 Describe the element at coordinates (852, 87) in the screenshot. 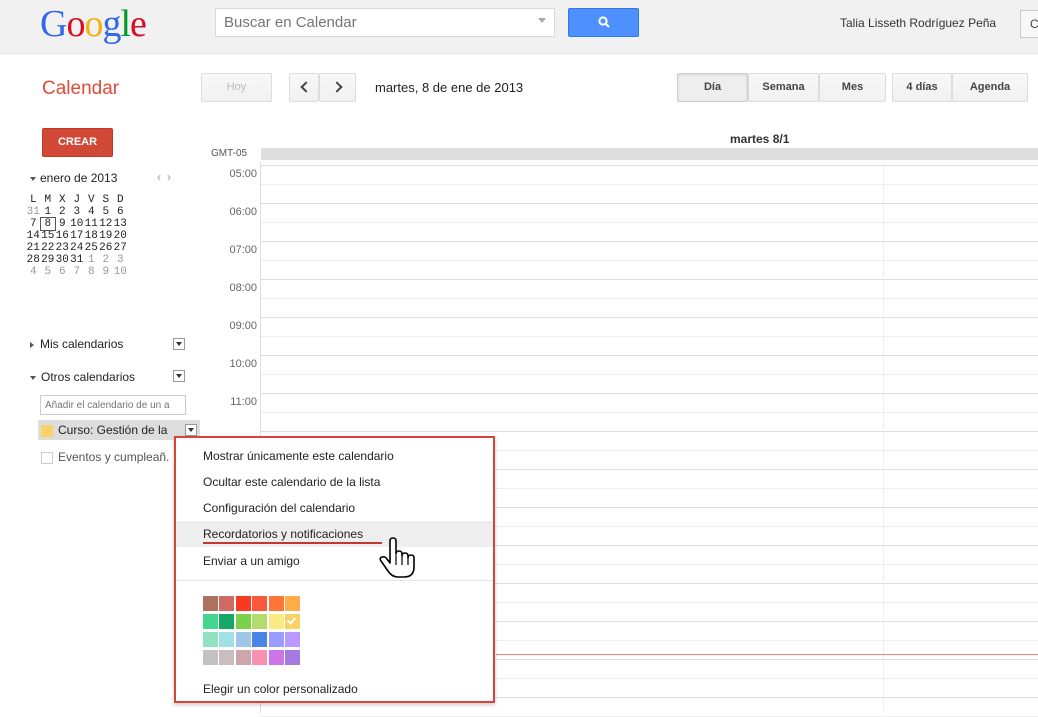

I see `view-month-tab: Mes` at that location.